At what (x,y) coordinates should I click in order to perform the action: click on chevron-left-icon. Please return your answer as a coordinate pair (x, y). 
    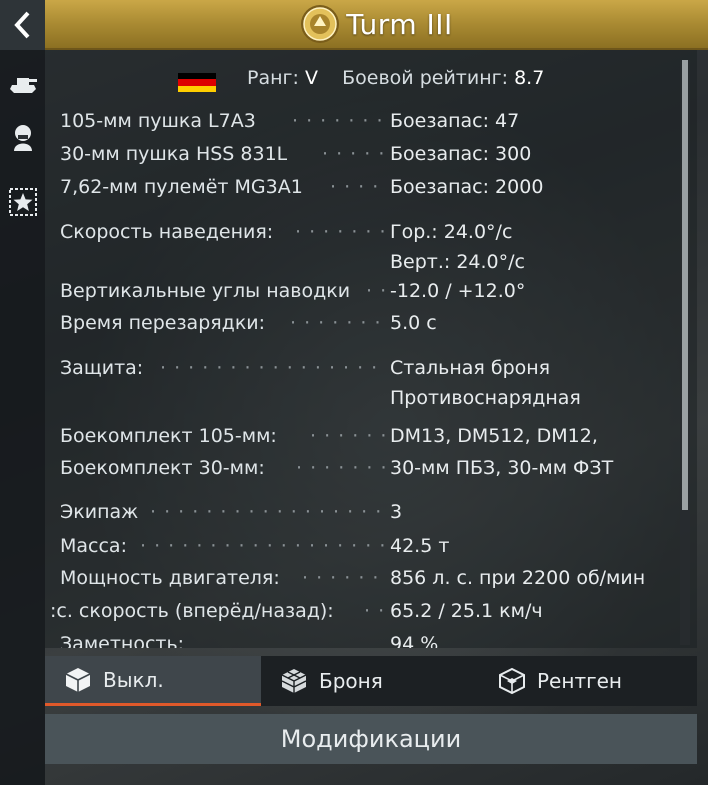
    Looking at the image, I should click on (21, 25).